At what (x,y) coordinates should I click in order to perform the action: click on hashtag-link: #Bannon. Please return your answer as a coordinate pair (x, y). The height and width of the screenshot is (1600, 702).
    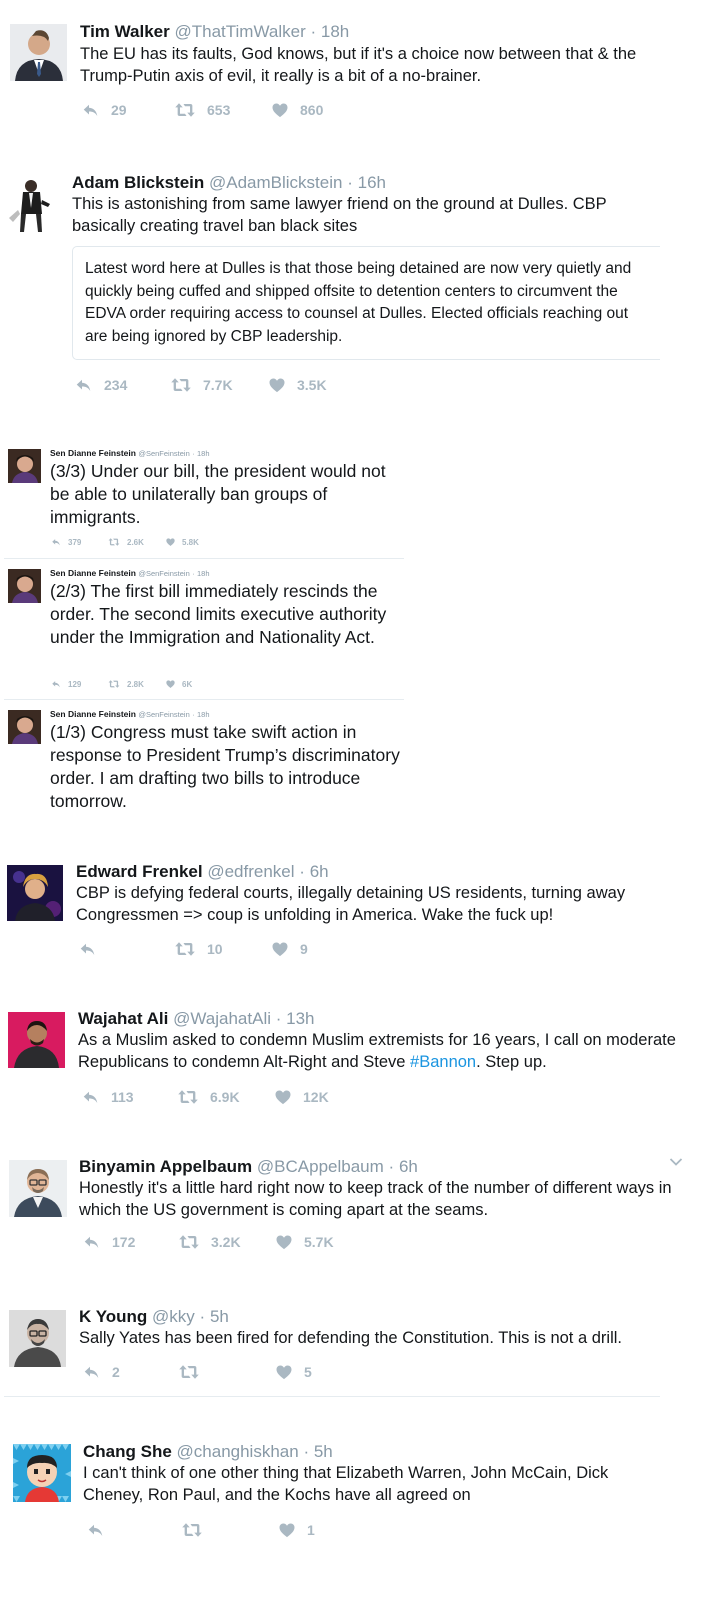
    Looking at the image, I should click on (443, 1062).